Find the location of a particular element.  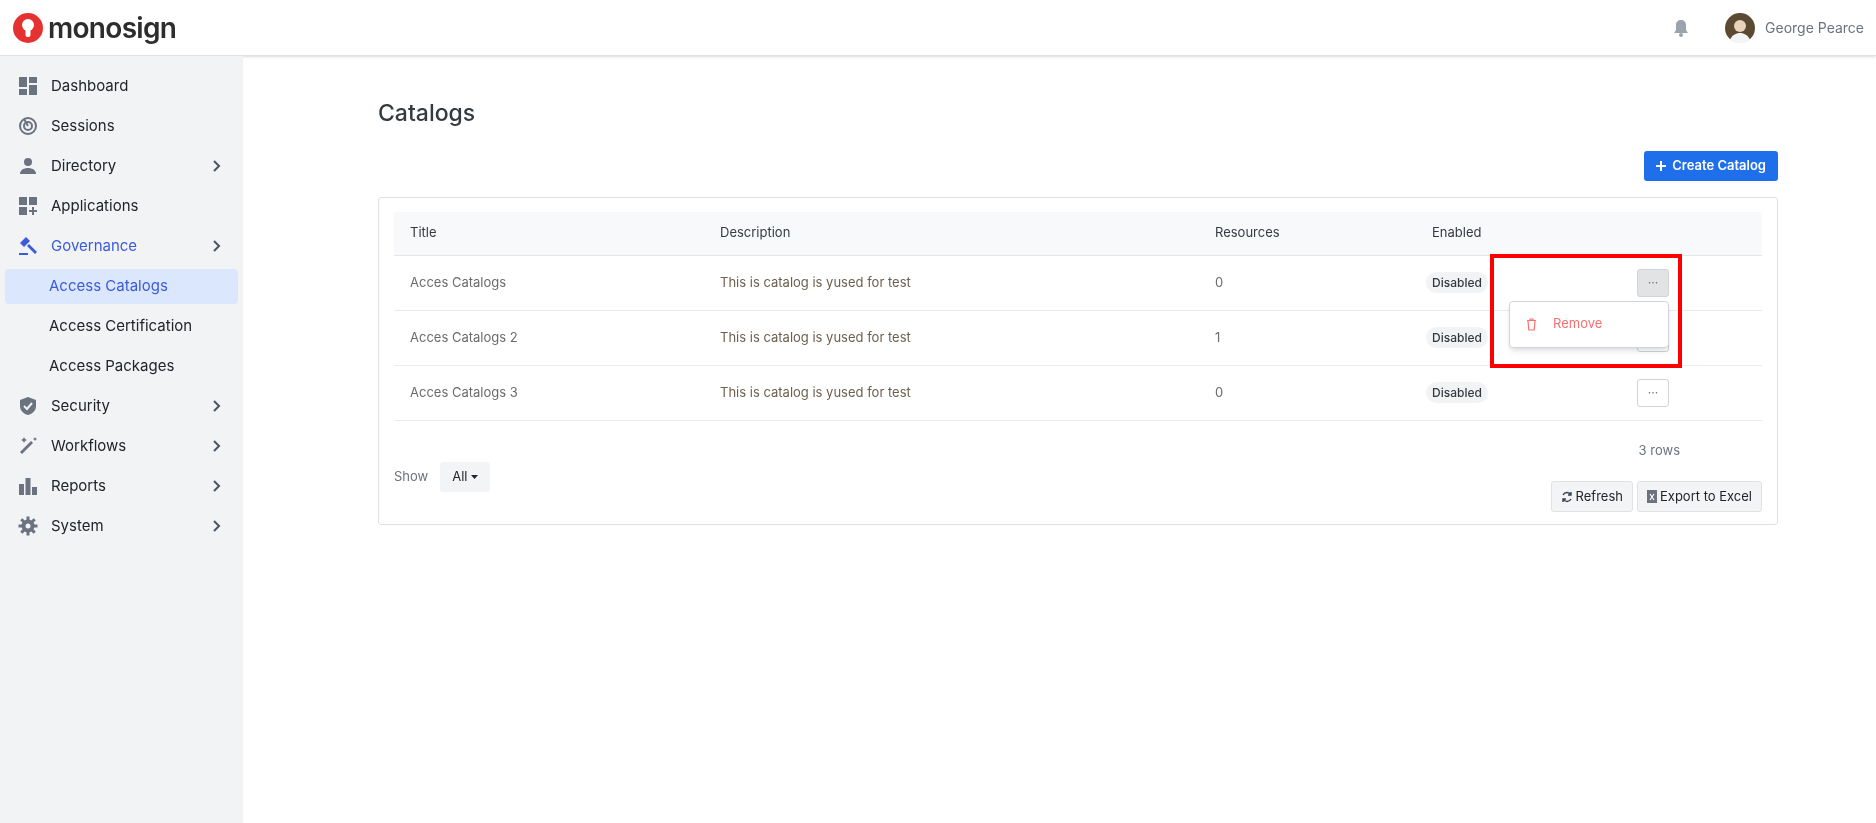

column-header: Enabled is located at coordinates (1457, 233).